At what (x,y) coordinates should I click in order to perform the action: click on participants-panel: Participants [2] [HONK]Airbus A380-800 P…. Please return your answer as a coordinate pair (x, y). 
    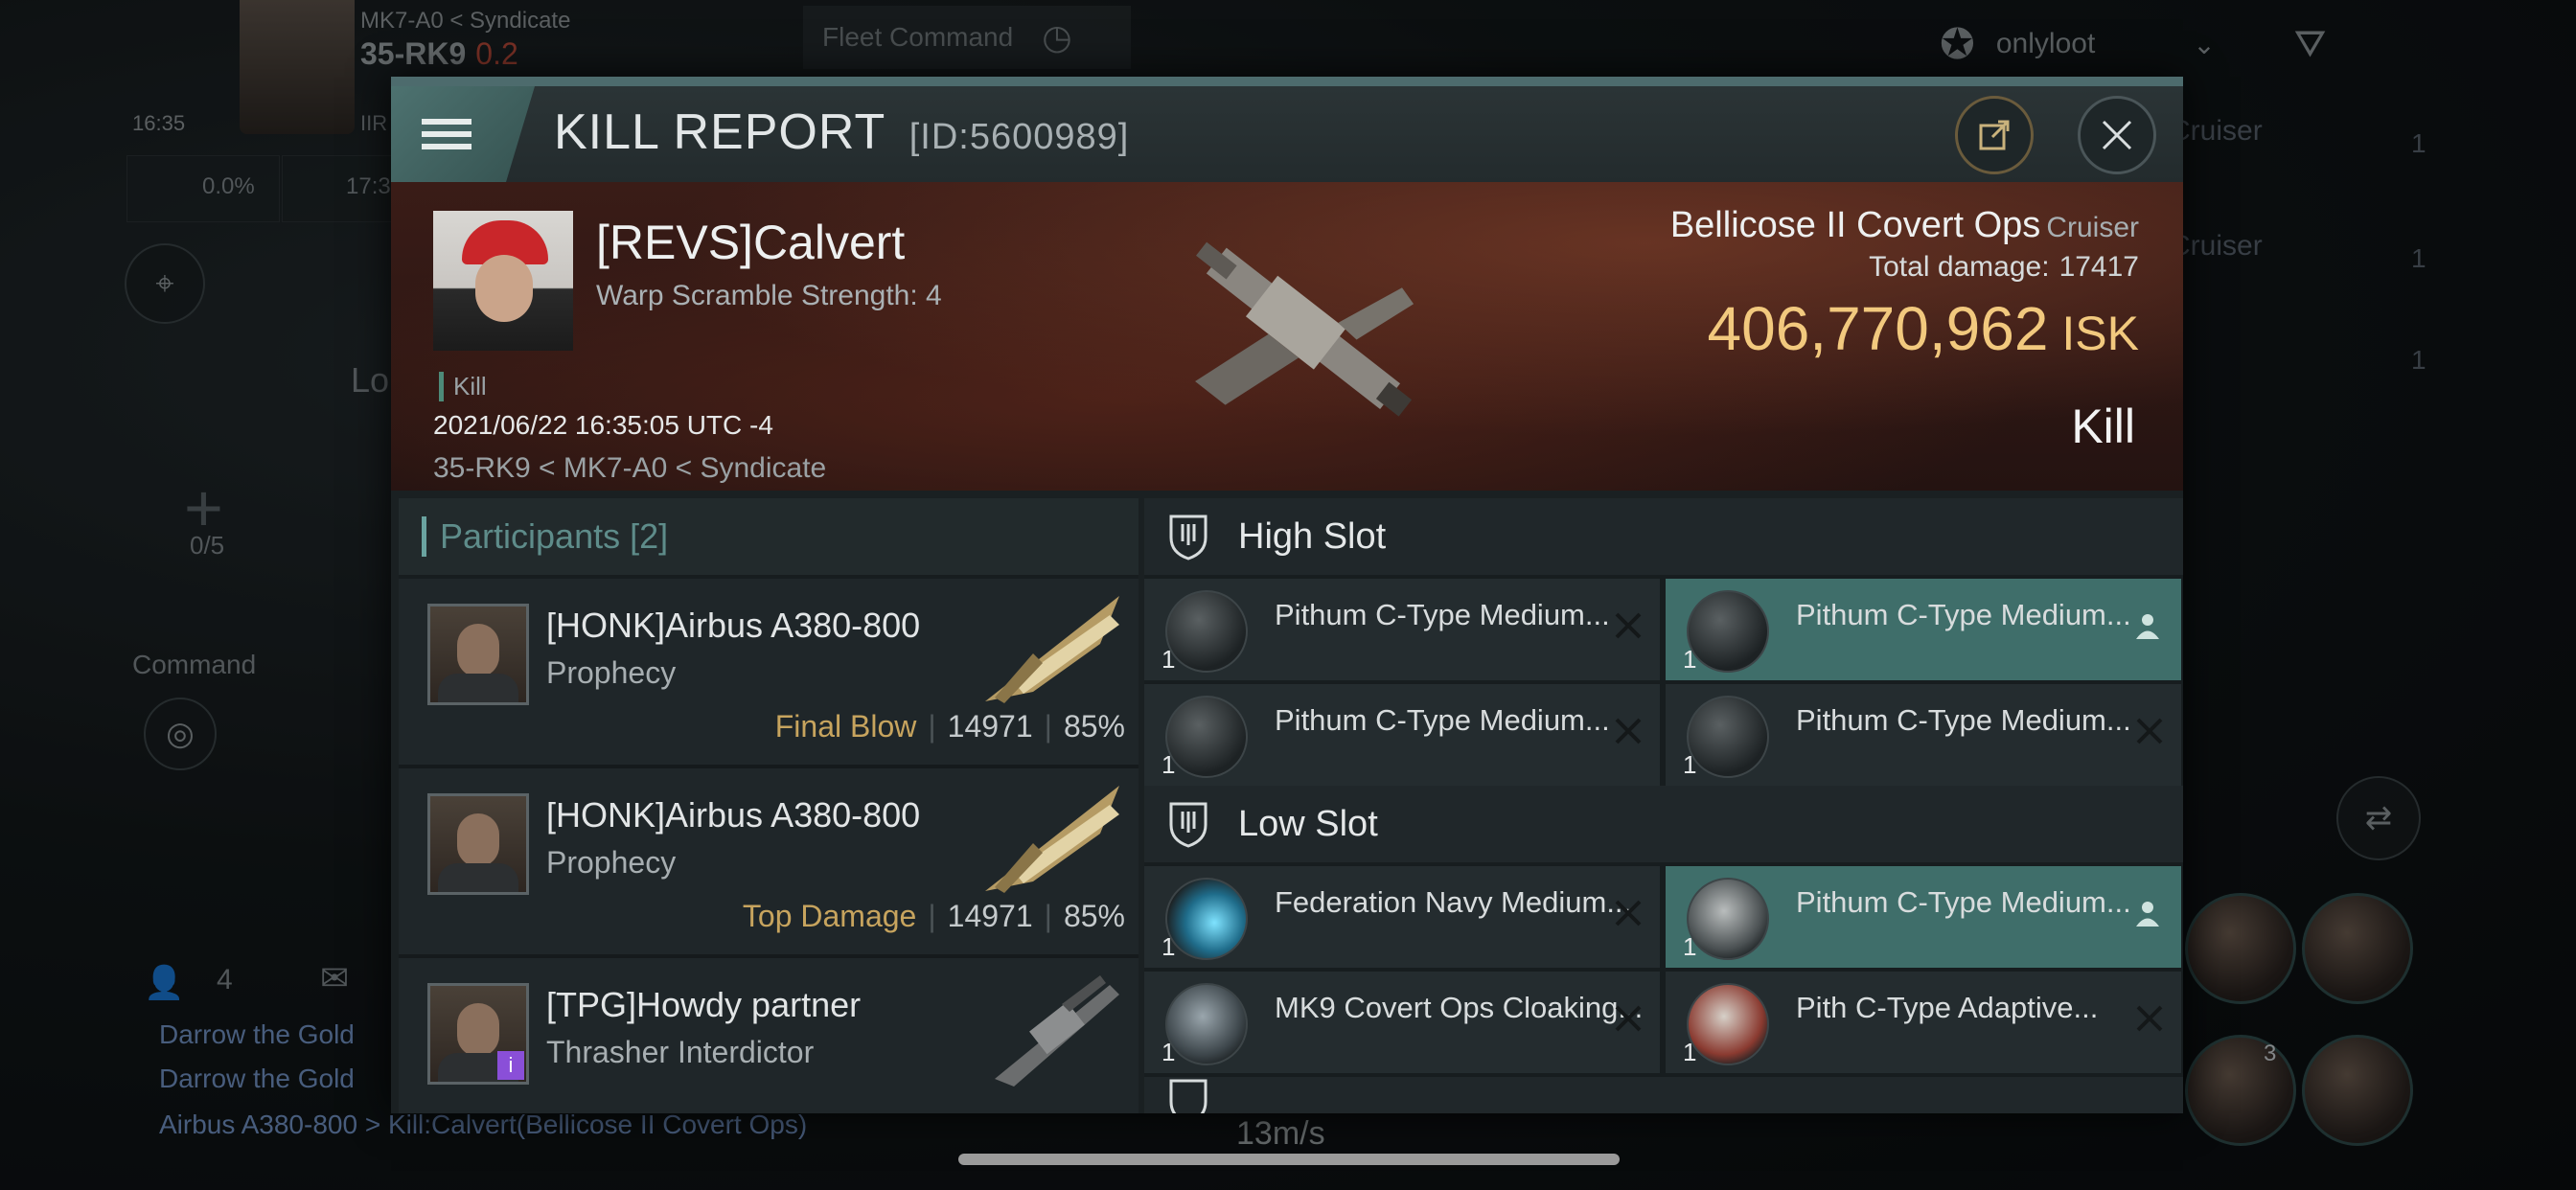
    Looking at the image, I should click on (768, 806).